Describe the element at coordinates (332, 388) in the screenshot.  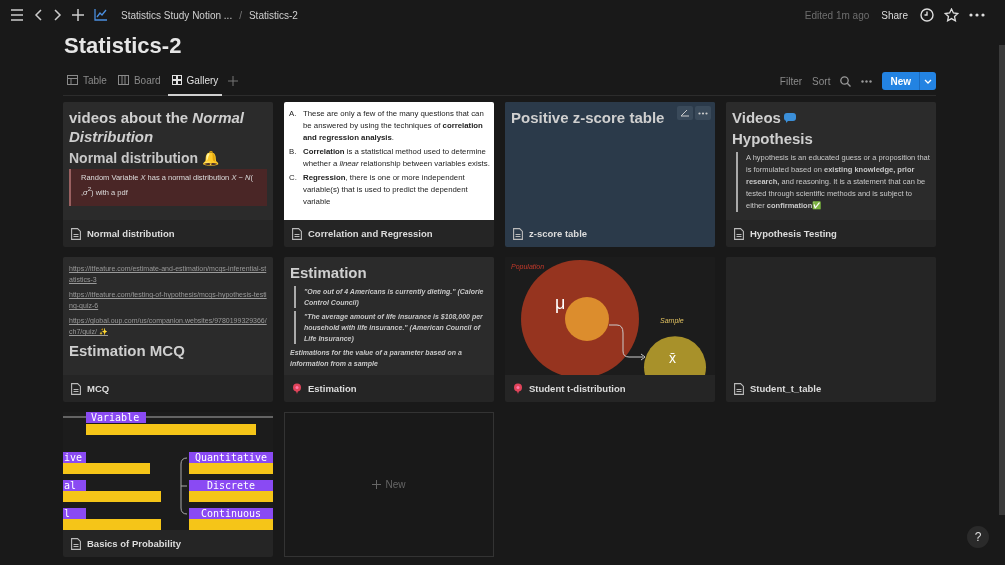
I see `card-title: Estimation` at that location.